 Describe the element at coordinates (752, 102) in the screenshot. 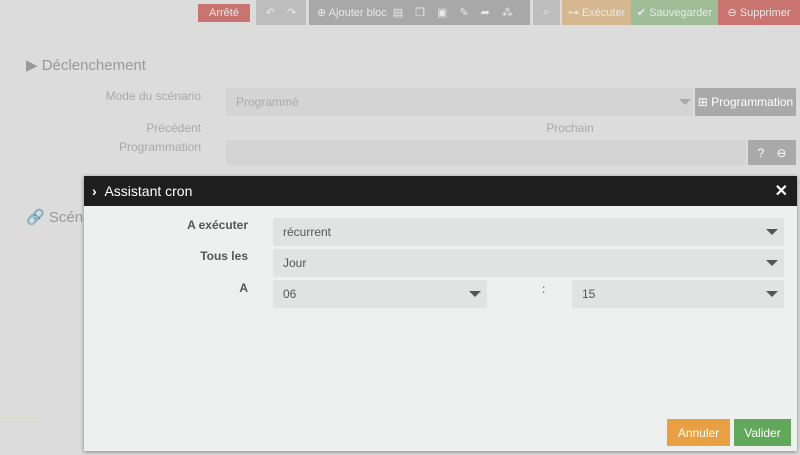

I see `add-programmation-label: Programmation` at that location.